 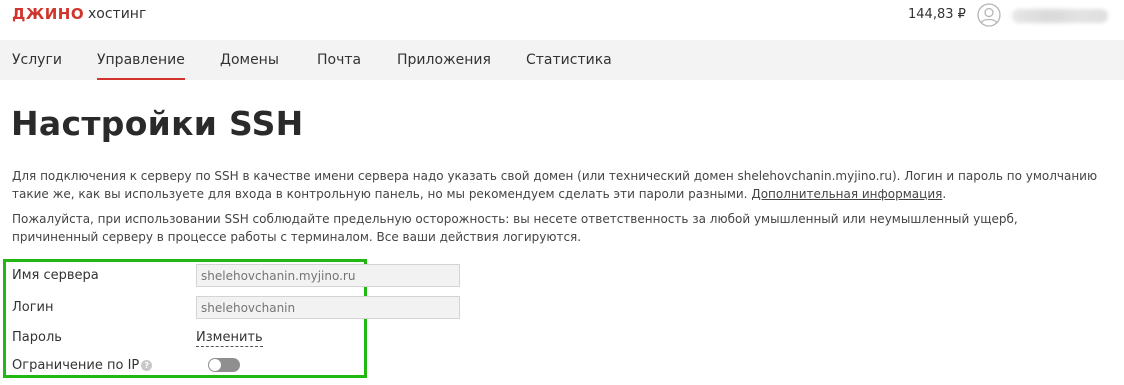 I want to click on logo: ДЖИНО, so click(x=48, y=14).